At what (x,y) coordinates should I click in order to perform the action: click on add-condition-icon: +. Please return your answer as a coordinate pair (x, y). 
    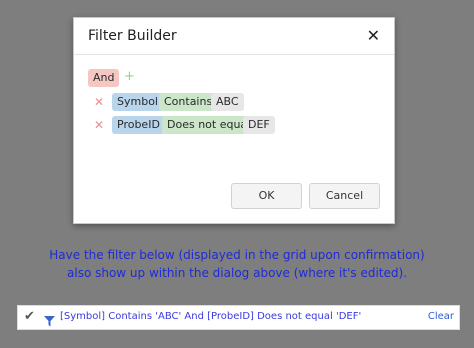
    Looking at the image, I should click on (129, 77).